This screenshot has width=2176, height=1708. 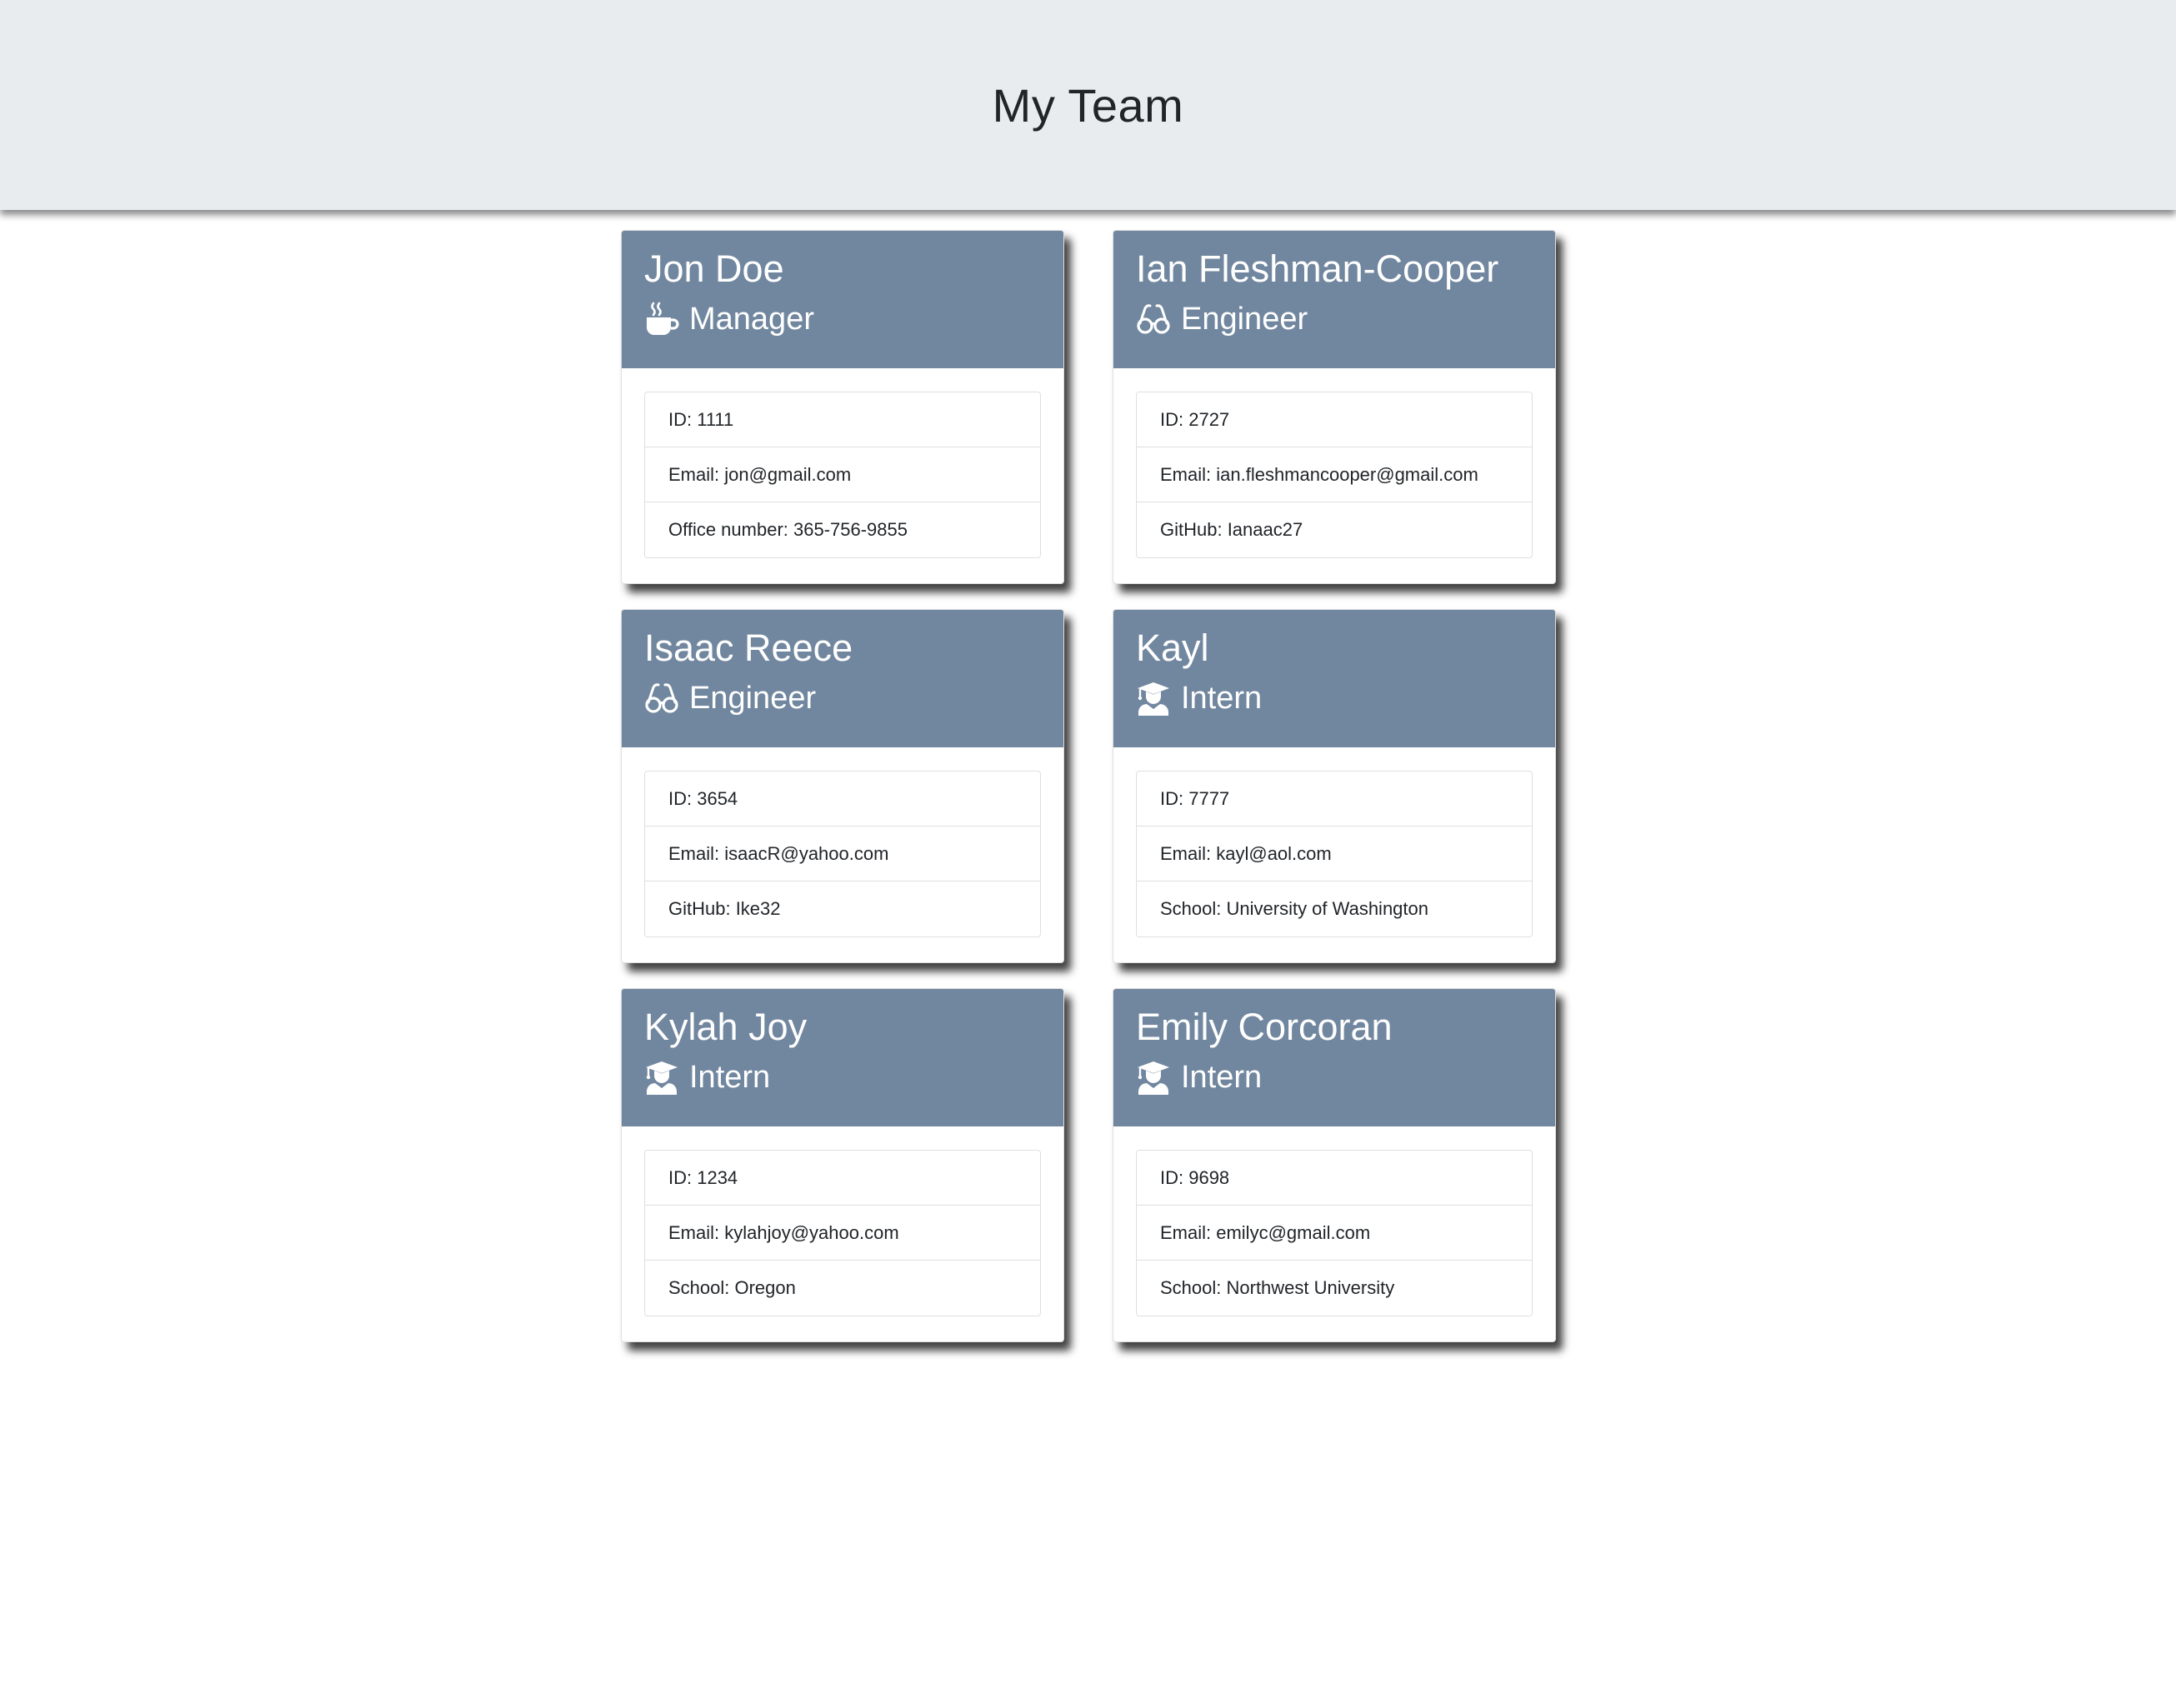 What do you see at coordinates (1277, 1287) in the screenshot?
I see `school-item: School: Northwest University` at bounding box center [1277, 1287].